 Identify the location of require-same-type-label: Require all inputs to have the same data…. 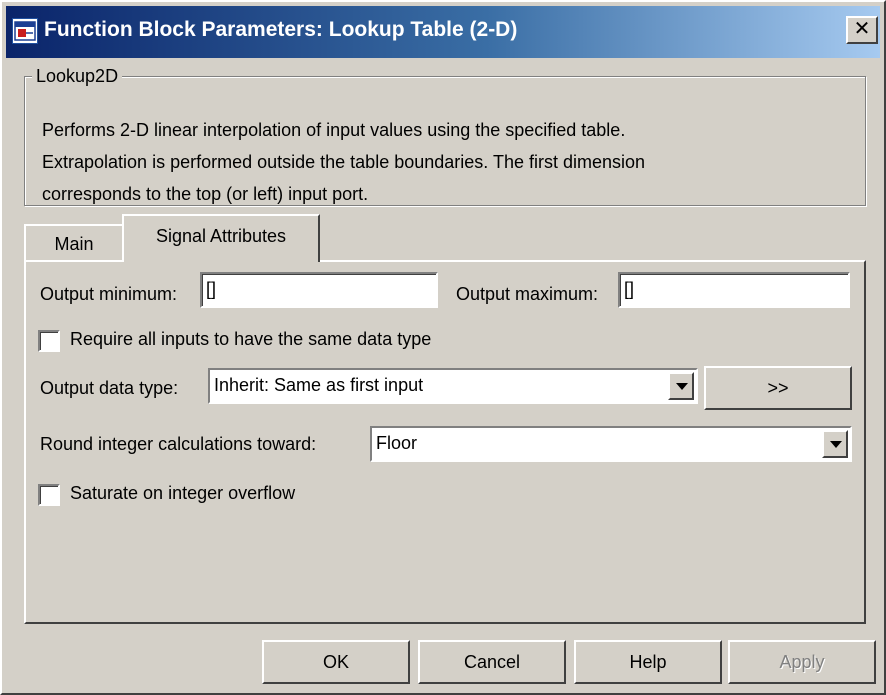
(251, 339).